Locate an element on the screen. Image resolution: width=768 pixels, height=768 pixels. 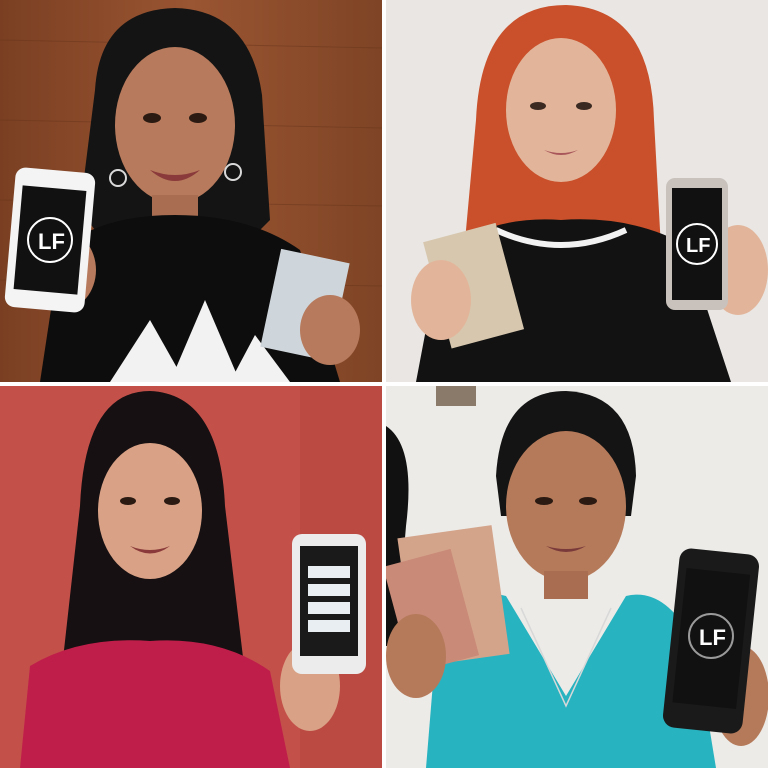
pink-shirt is located at coordinates (155, 704).